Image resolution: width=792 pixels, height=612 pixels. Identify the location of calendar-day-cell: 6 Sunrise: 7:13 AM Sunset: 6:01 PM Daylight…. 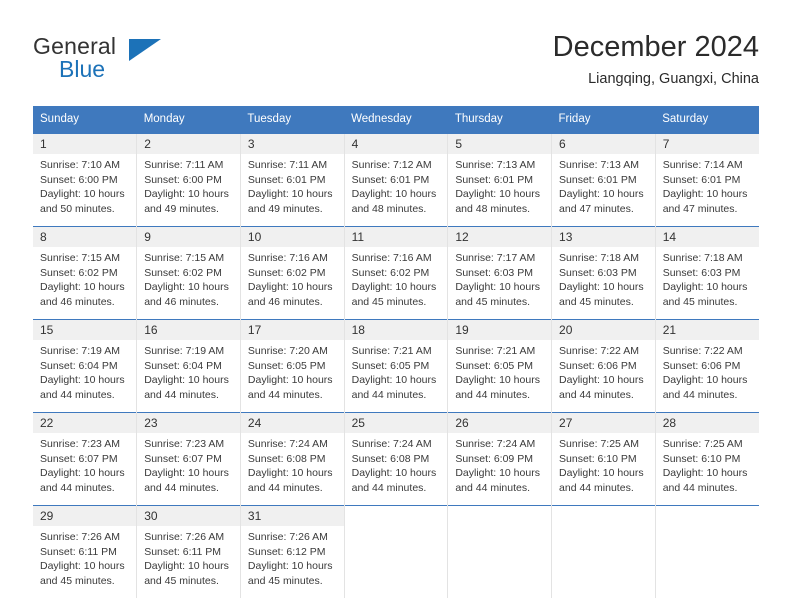
(603, 180).